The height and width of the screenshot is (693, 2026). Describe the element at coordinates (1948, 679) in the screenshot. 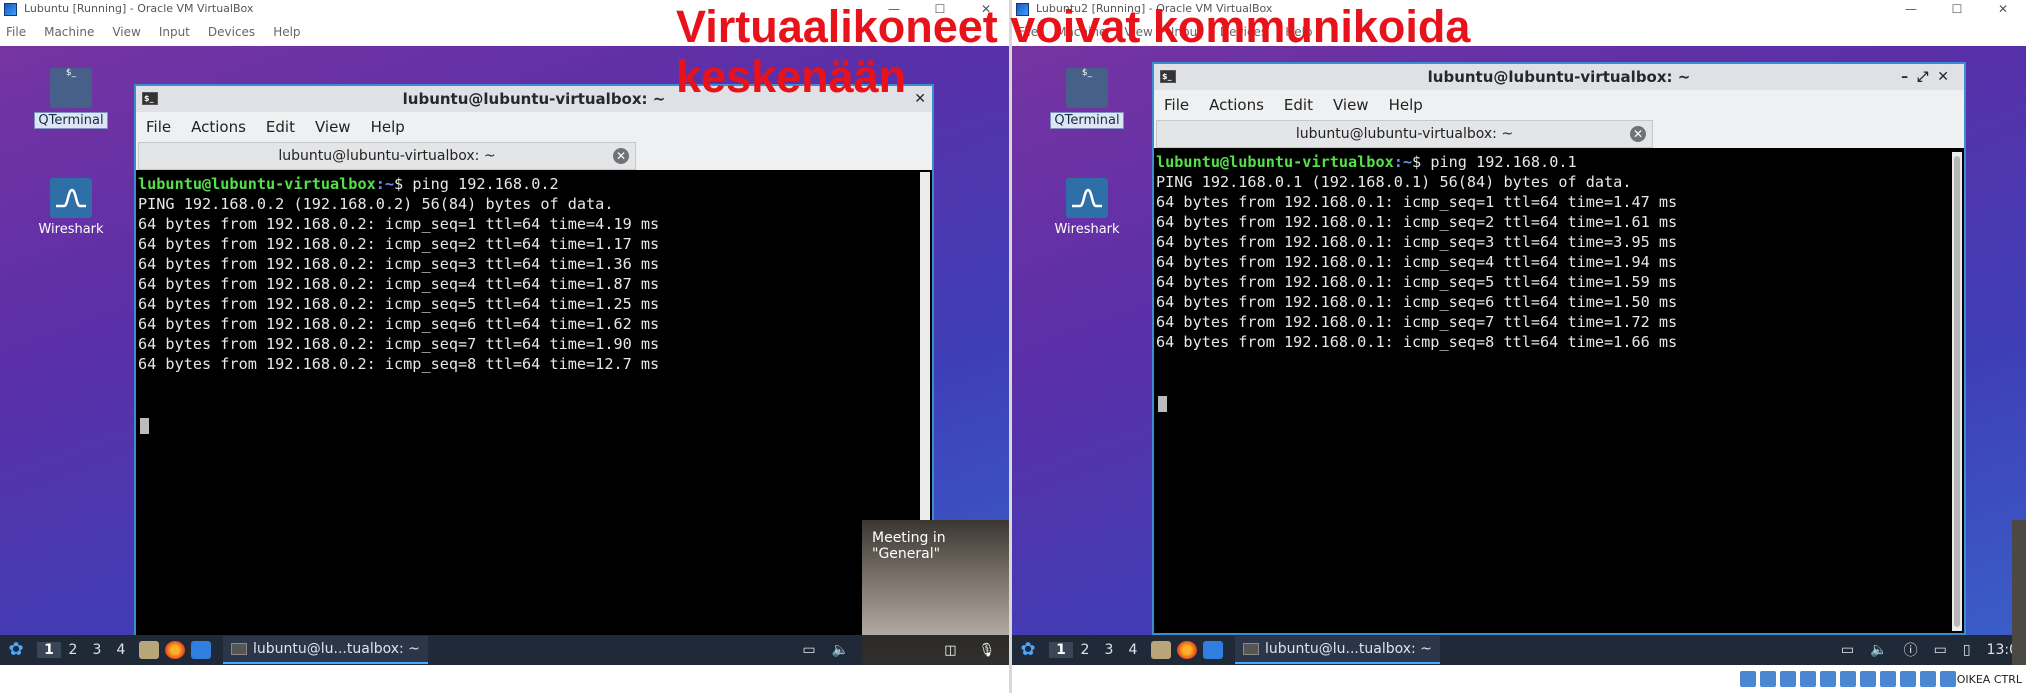

I see `keyboard-icon` at that location.